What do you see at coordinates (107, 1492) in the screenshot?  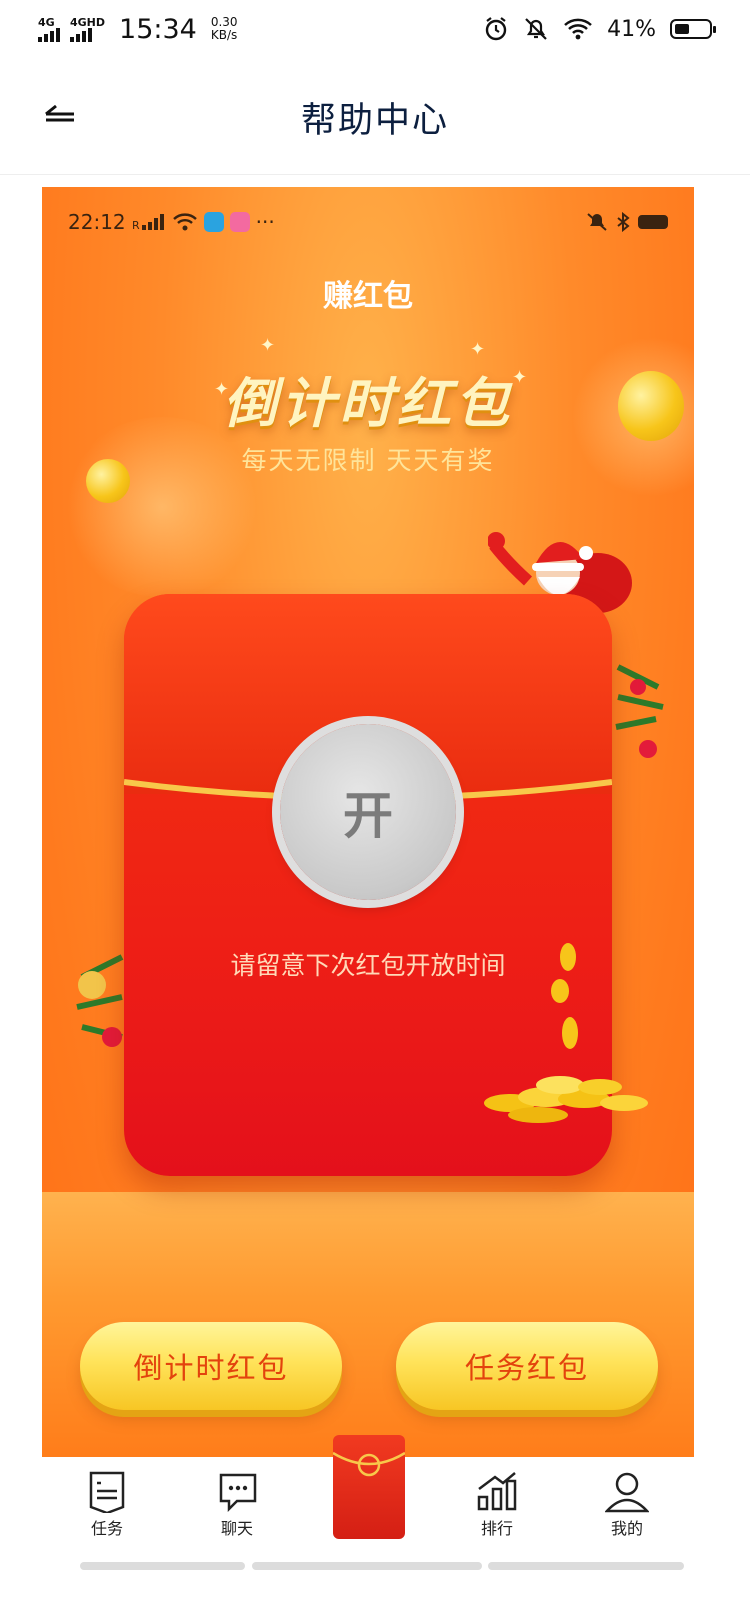 I see `task-list-icon` at bounding box center [107, 1492].